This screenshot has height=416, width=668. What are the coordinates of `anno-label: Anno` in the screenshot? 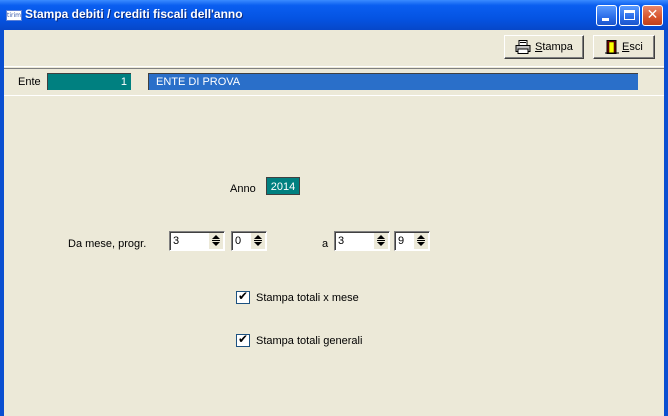 It's located at (243, 189).